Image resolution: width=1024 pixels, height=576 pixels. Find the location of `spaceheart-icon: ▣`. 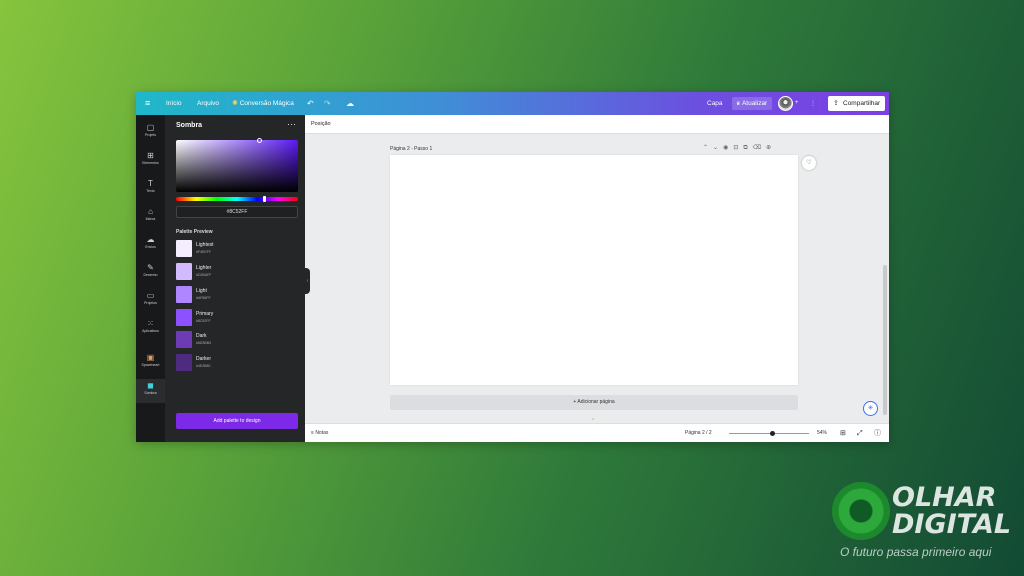

spaceheart-icon: ▣ is located at coordinates (150, 357).